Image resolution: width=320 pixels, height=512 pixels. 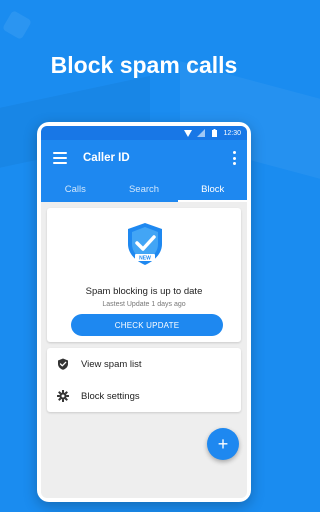 What do you see at coordinates (144, 304) in the screenshot?
I see `last-update-text: Lastest Update 1 days ago` at bounding box center [144, 304].